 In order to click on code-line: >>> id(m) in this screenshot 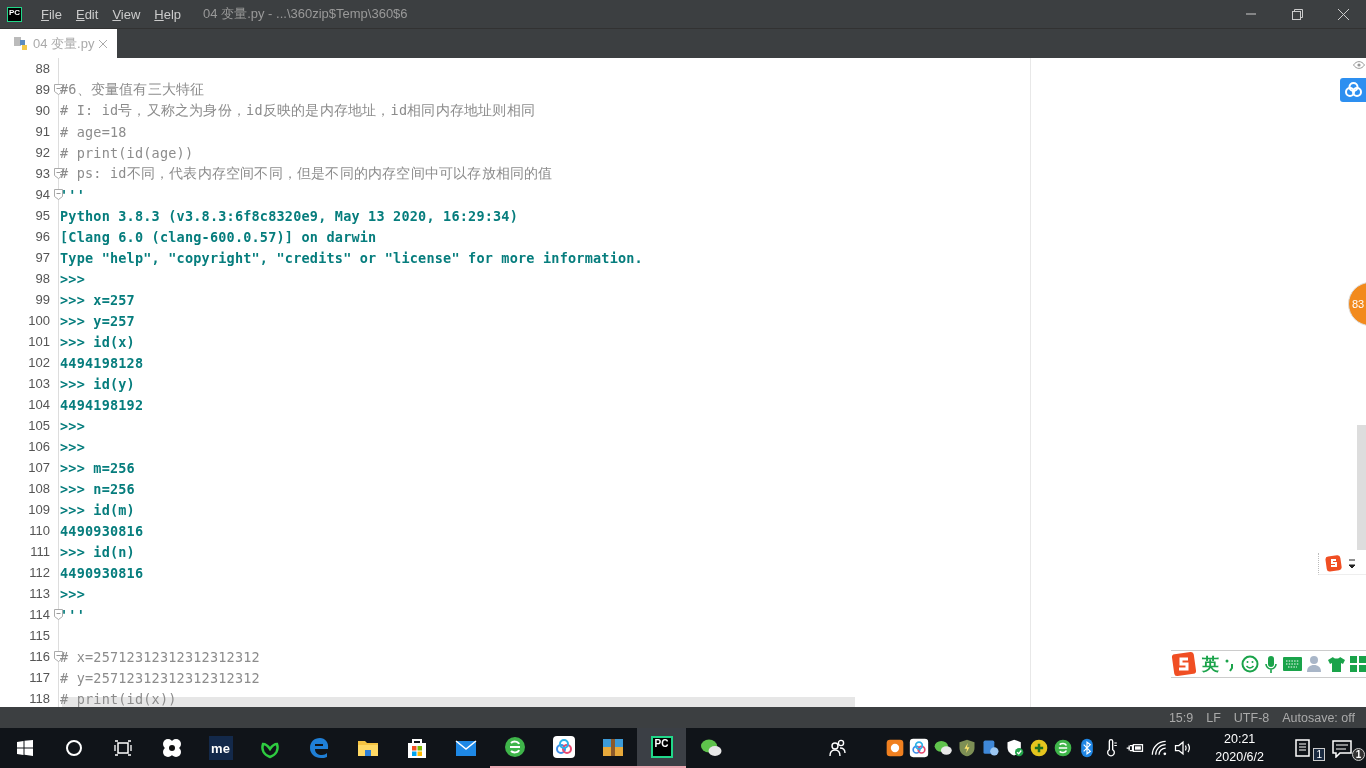, I will do `click(97, 509)`.